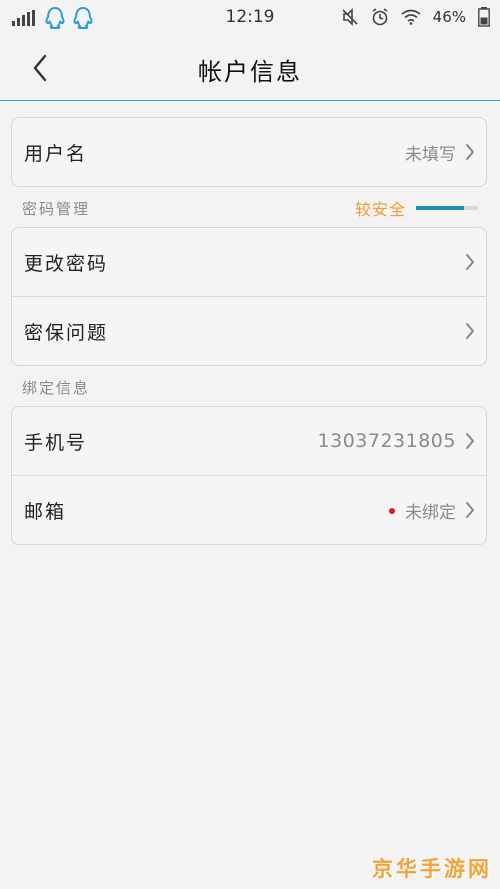  What do you see at coordinates (432, 869) in the screenshot?
I see `watermark-logo: 京华手游网` at bounding box center [432, 869].